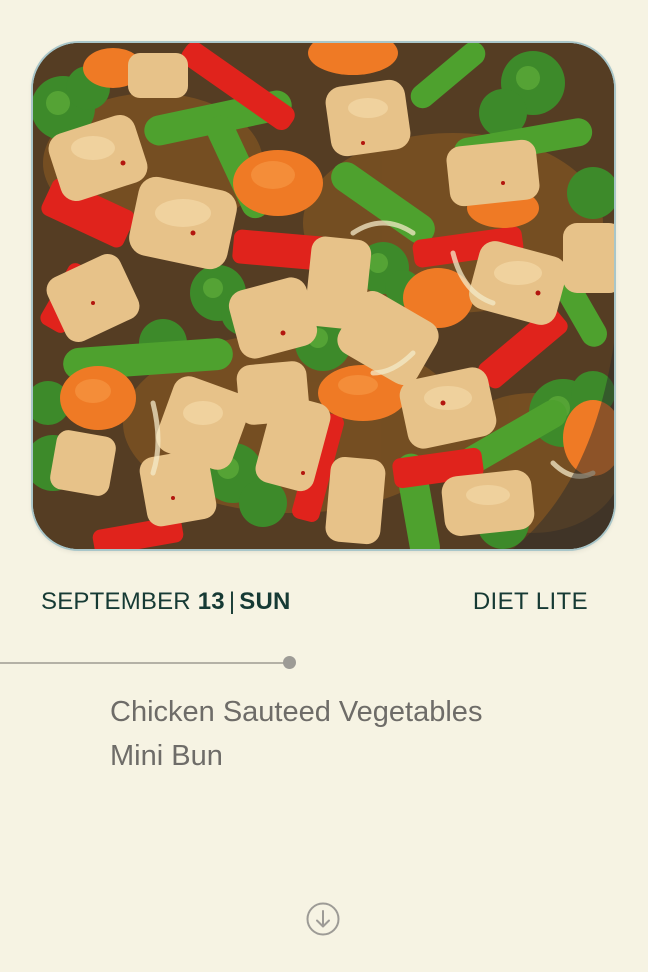  I want to click on date-label: SEPTEMBER 13 | SUN, so click(166, 602).